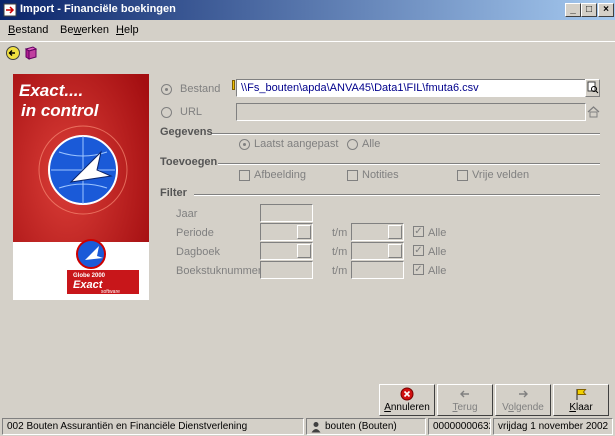  I want to click on dagboek-to-picker, so click(395, 251).